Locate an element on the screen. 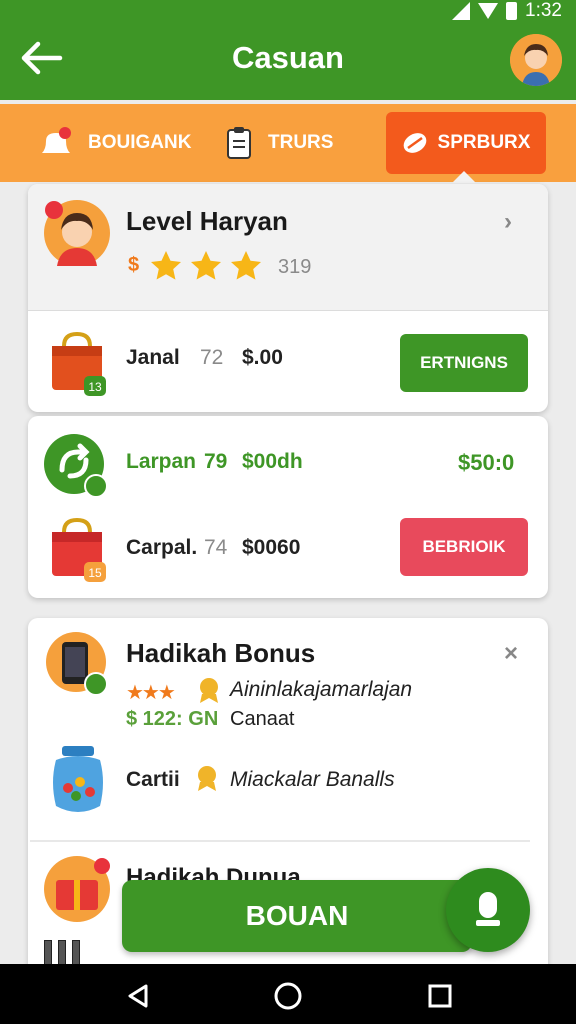 The image size is (576, 1024). tab-bar: BOUIGANK TRURS SPRBURX is located at coordinates (288, 143).